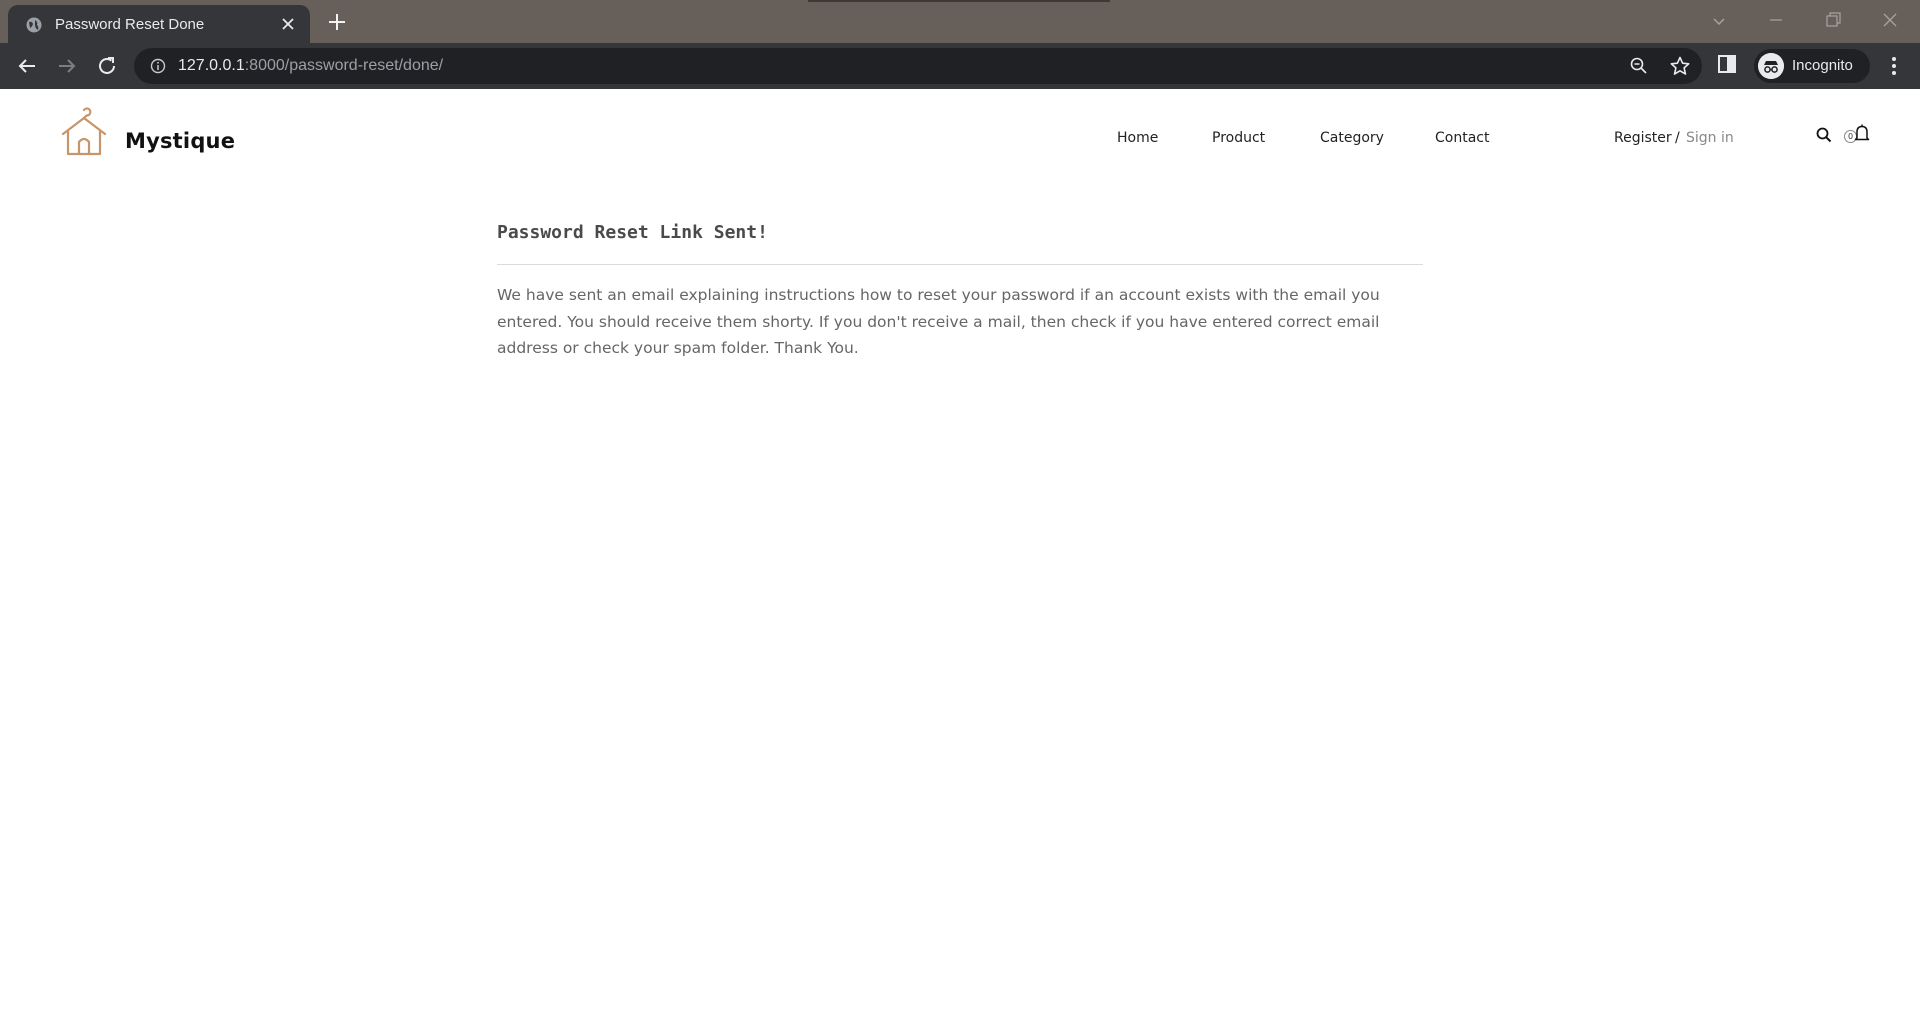 The width and height of the screenshot is (1920, 1027). Describe the element at coordinates (344, 65) in the screenshot. I see `url-path: :8000/password-reset/done/` at that location.